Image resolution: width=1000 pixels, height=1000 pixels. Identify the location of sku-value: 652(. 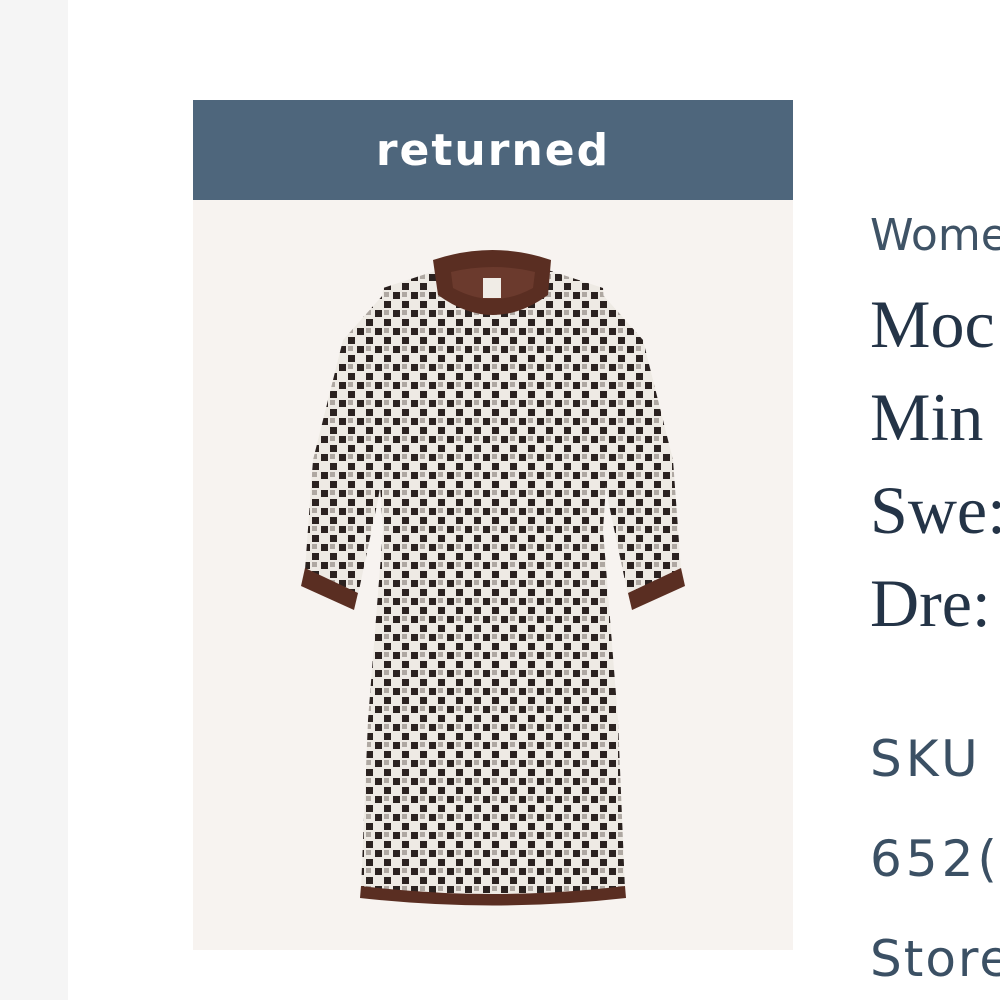
(935, 859).